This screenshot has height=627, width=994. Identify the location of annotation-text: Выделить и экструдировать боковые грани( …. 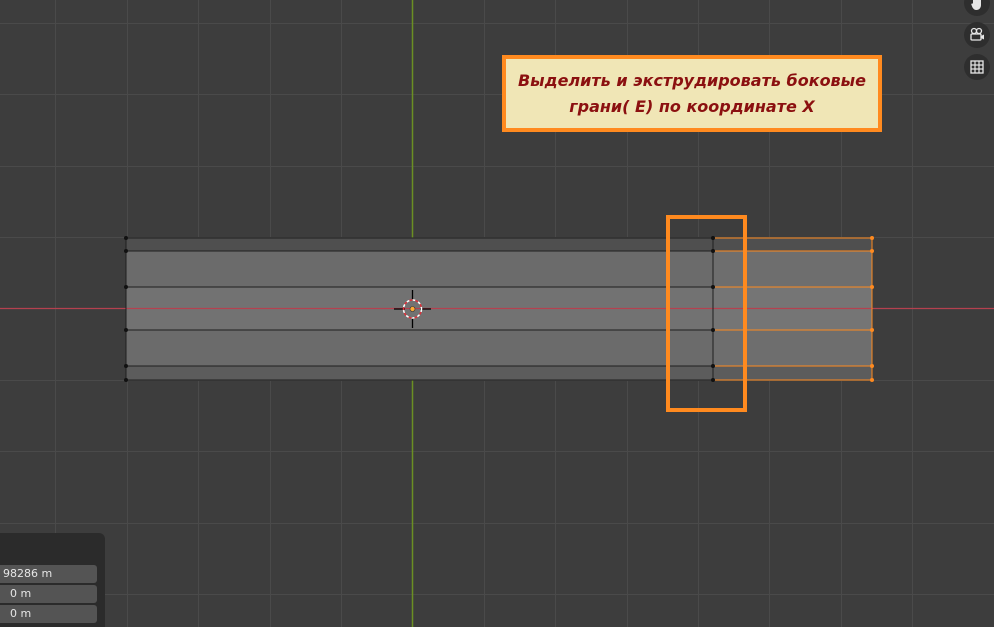
(692, 94).